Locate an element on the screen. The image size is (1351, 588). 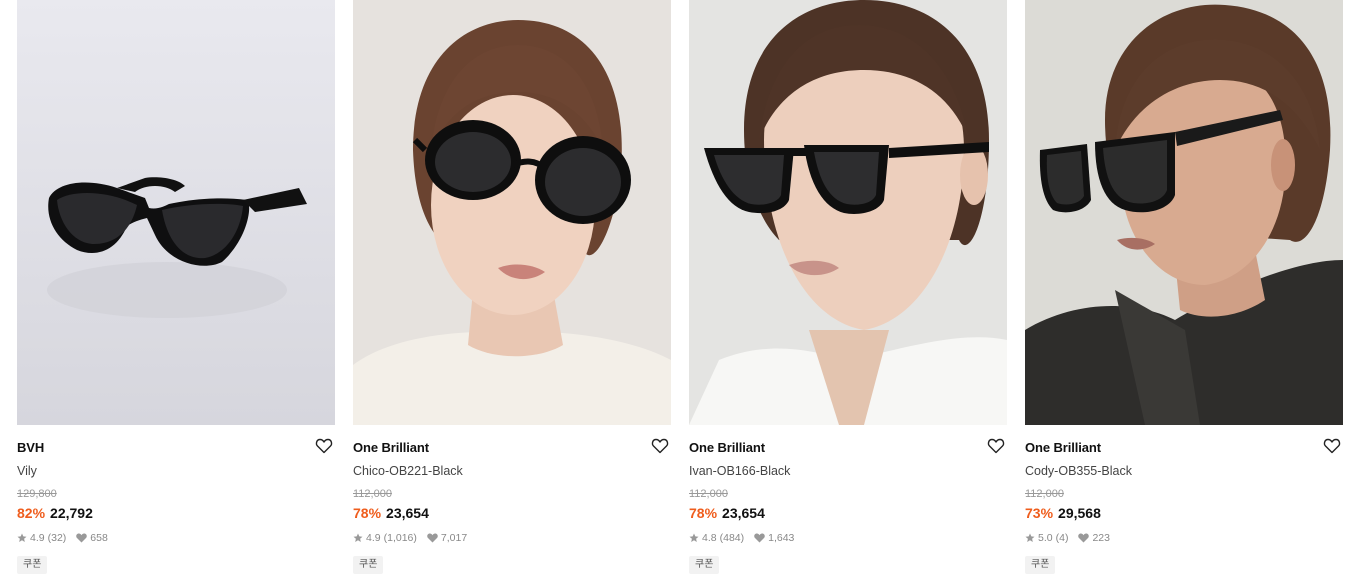
rating-value: 5.0 is located at coordinates (1045, 538).